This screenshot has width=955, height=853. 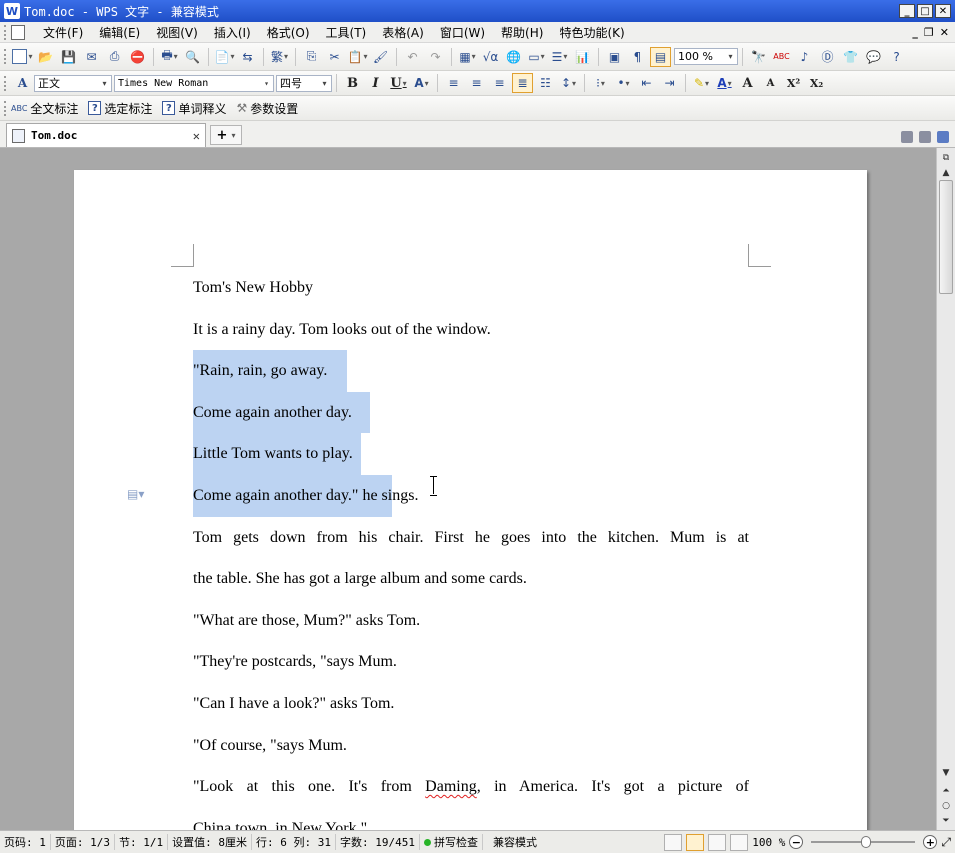 I want to click on full-text-annotate-button: ABC 全文标注, so click(x=44, y=108).